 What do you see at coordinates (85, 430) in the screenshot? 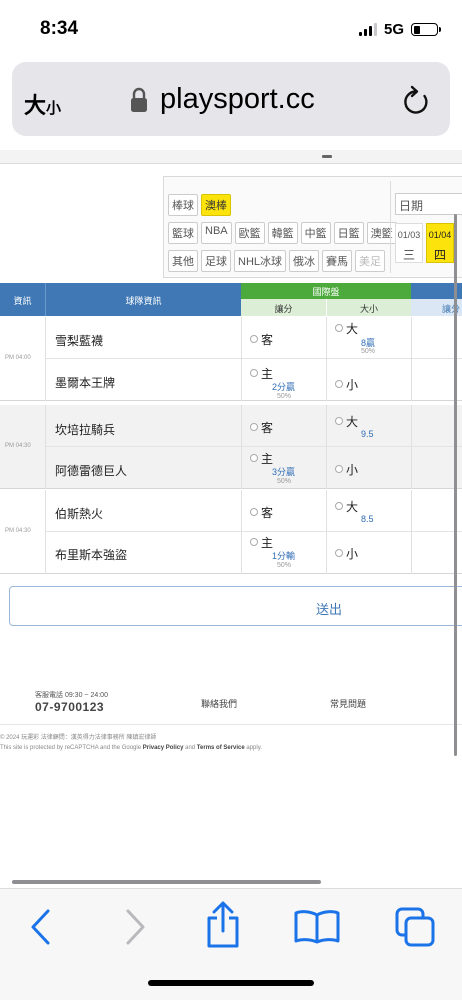
I see `away-team: 坎培拉騎兵` at bounding box center [85, 430].